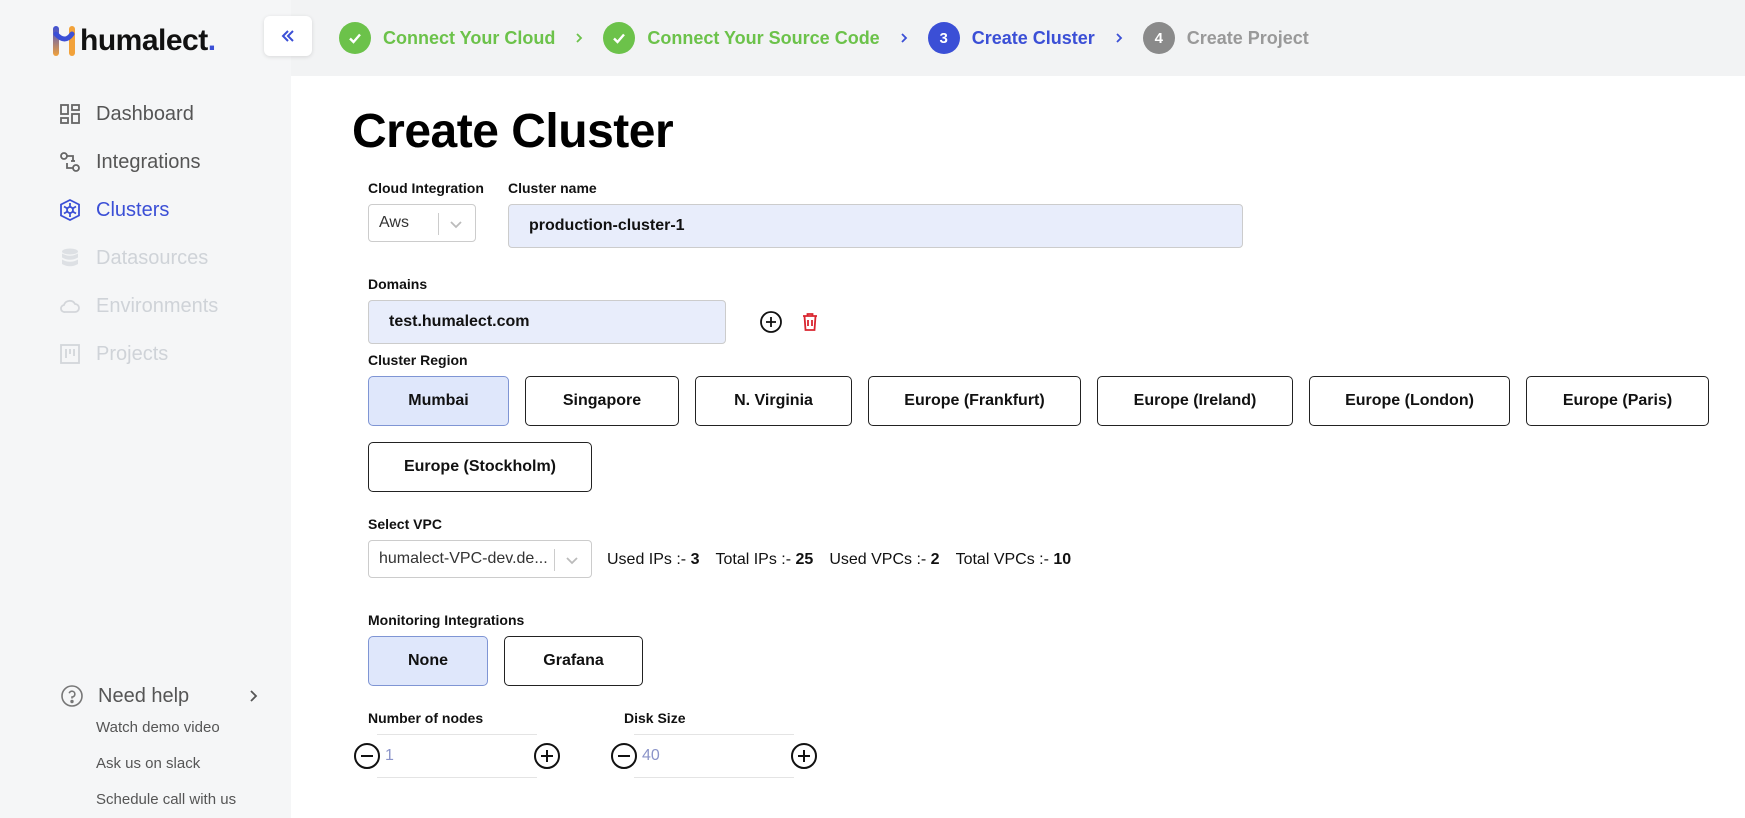 The image size is (1745, 818). What do you see at coordinates (394, 222) in the screenshot?
I see `cloud-integration-value: Aws` at bounding box center [394, 222].